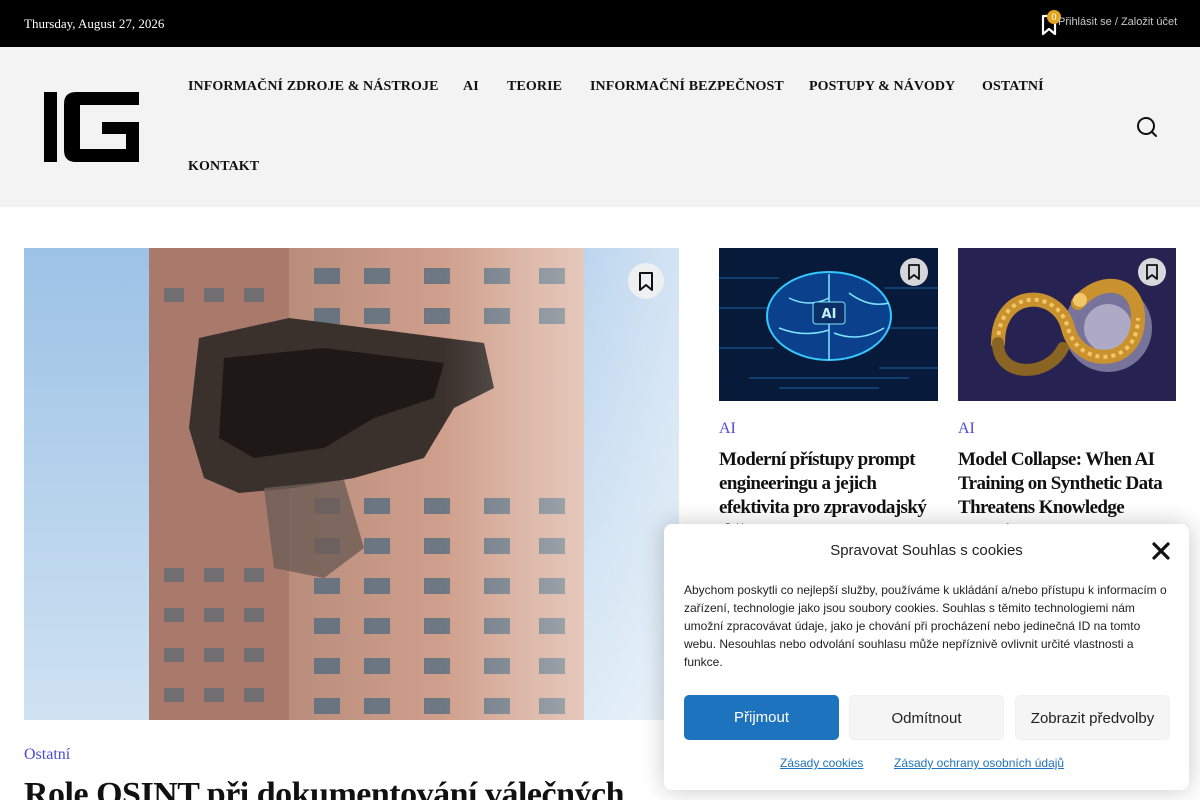  I want to click on cookie-dialog-title: Spravovat Souhlas s cookies, so click(926, 550).